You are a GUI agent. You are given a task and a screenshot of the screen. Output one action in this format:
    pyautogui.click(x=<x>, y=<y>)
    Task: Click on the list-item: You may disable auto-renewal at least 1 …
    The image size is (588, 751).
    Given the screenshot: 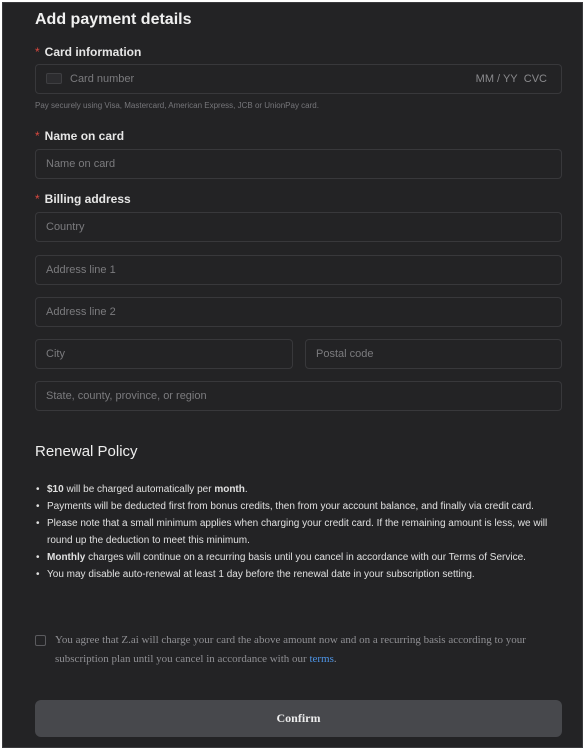 What is the action you would take?
    pyautogui.click(x=300, y=574)
    